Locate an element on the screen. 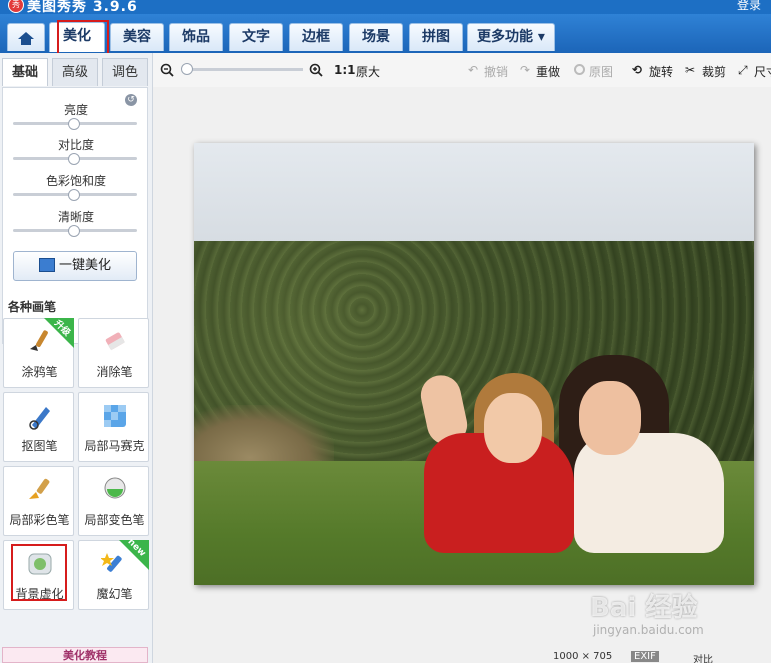 This screenshot has height=663, width=771. zoom-slider is located at coordinates (243, 69).